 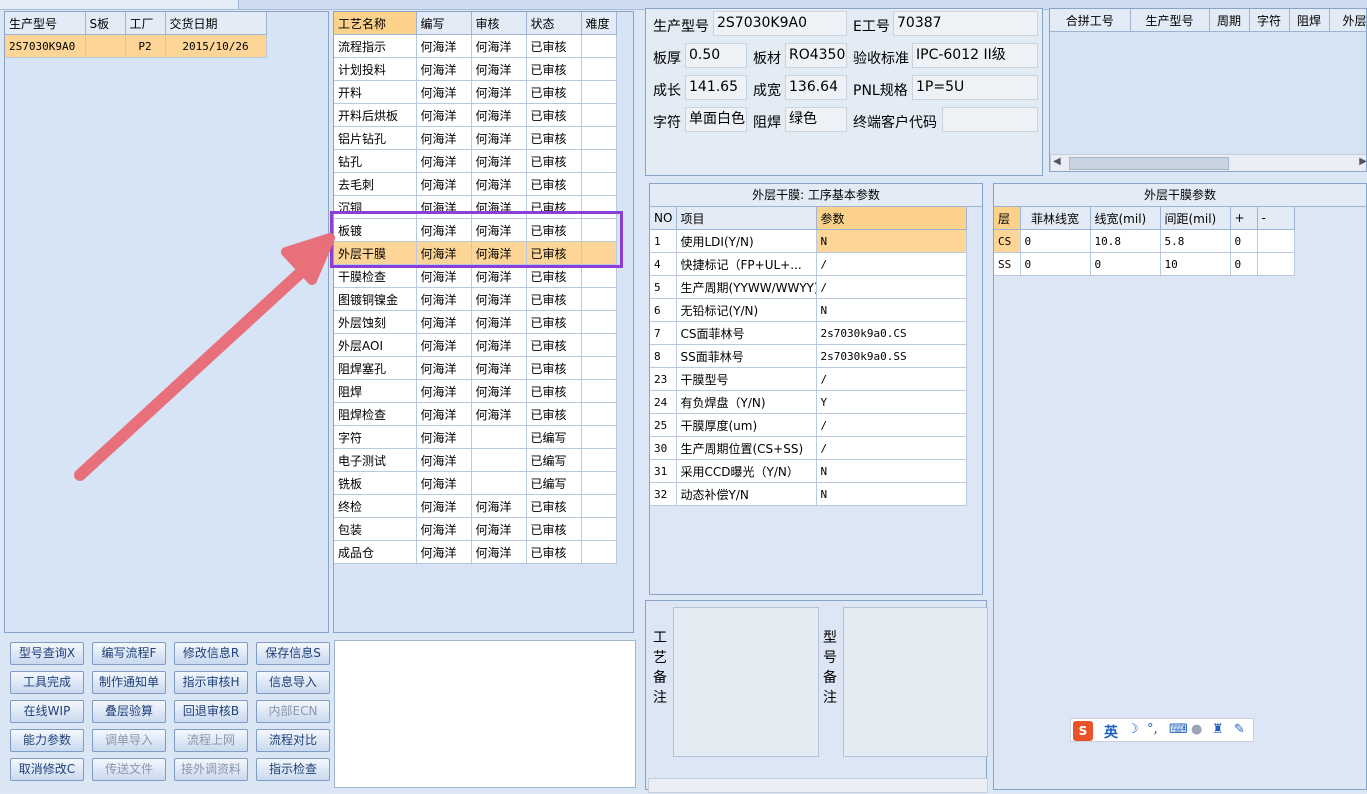 I want to click on top-tab, so click(x=179, y=4).